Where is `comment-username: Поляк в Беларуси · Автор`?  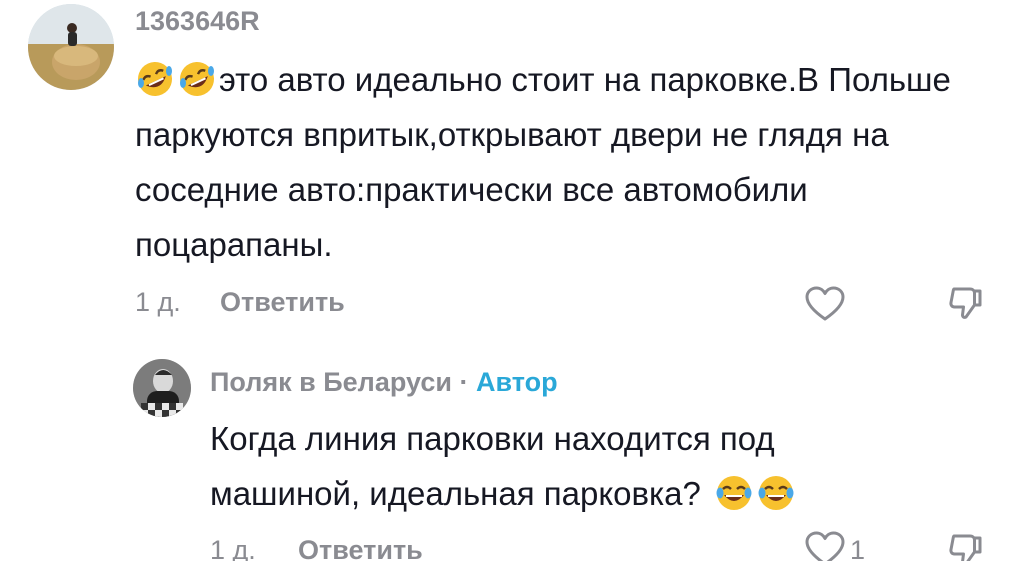 comment-username: Поляк в Беларуси · Автор is located at coordinates (384, 382).